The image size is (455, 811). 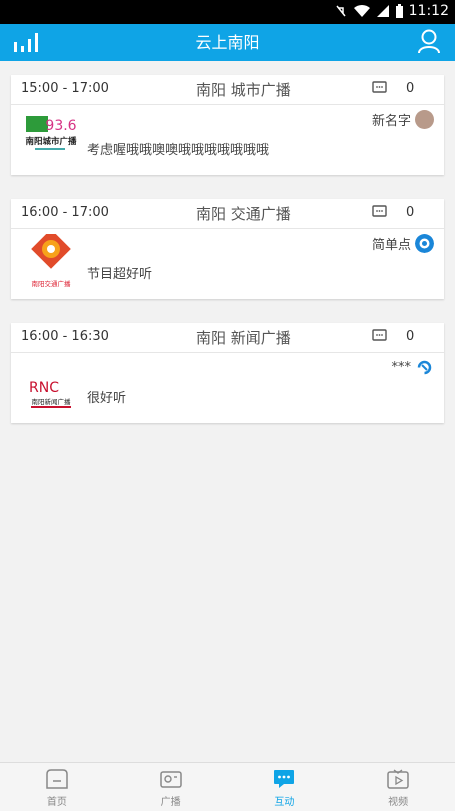 I want to click on app-bar: 云上南阳, so click(x=227, y=42).